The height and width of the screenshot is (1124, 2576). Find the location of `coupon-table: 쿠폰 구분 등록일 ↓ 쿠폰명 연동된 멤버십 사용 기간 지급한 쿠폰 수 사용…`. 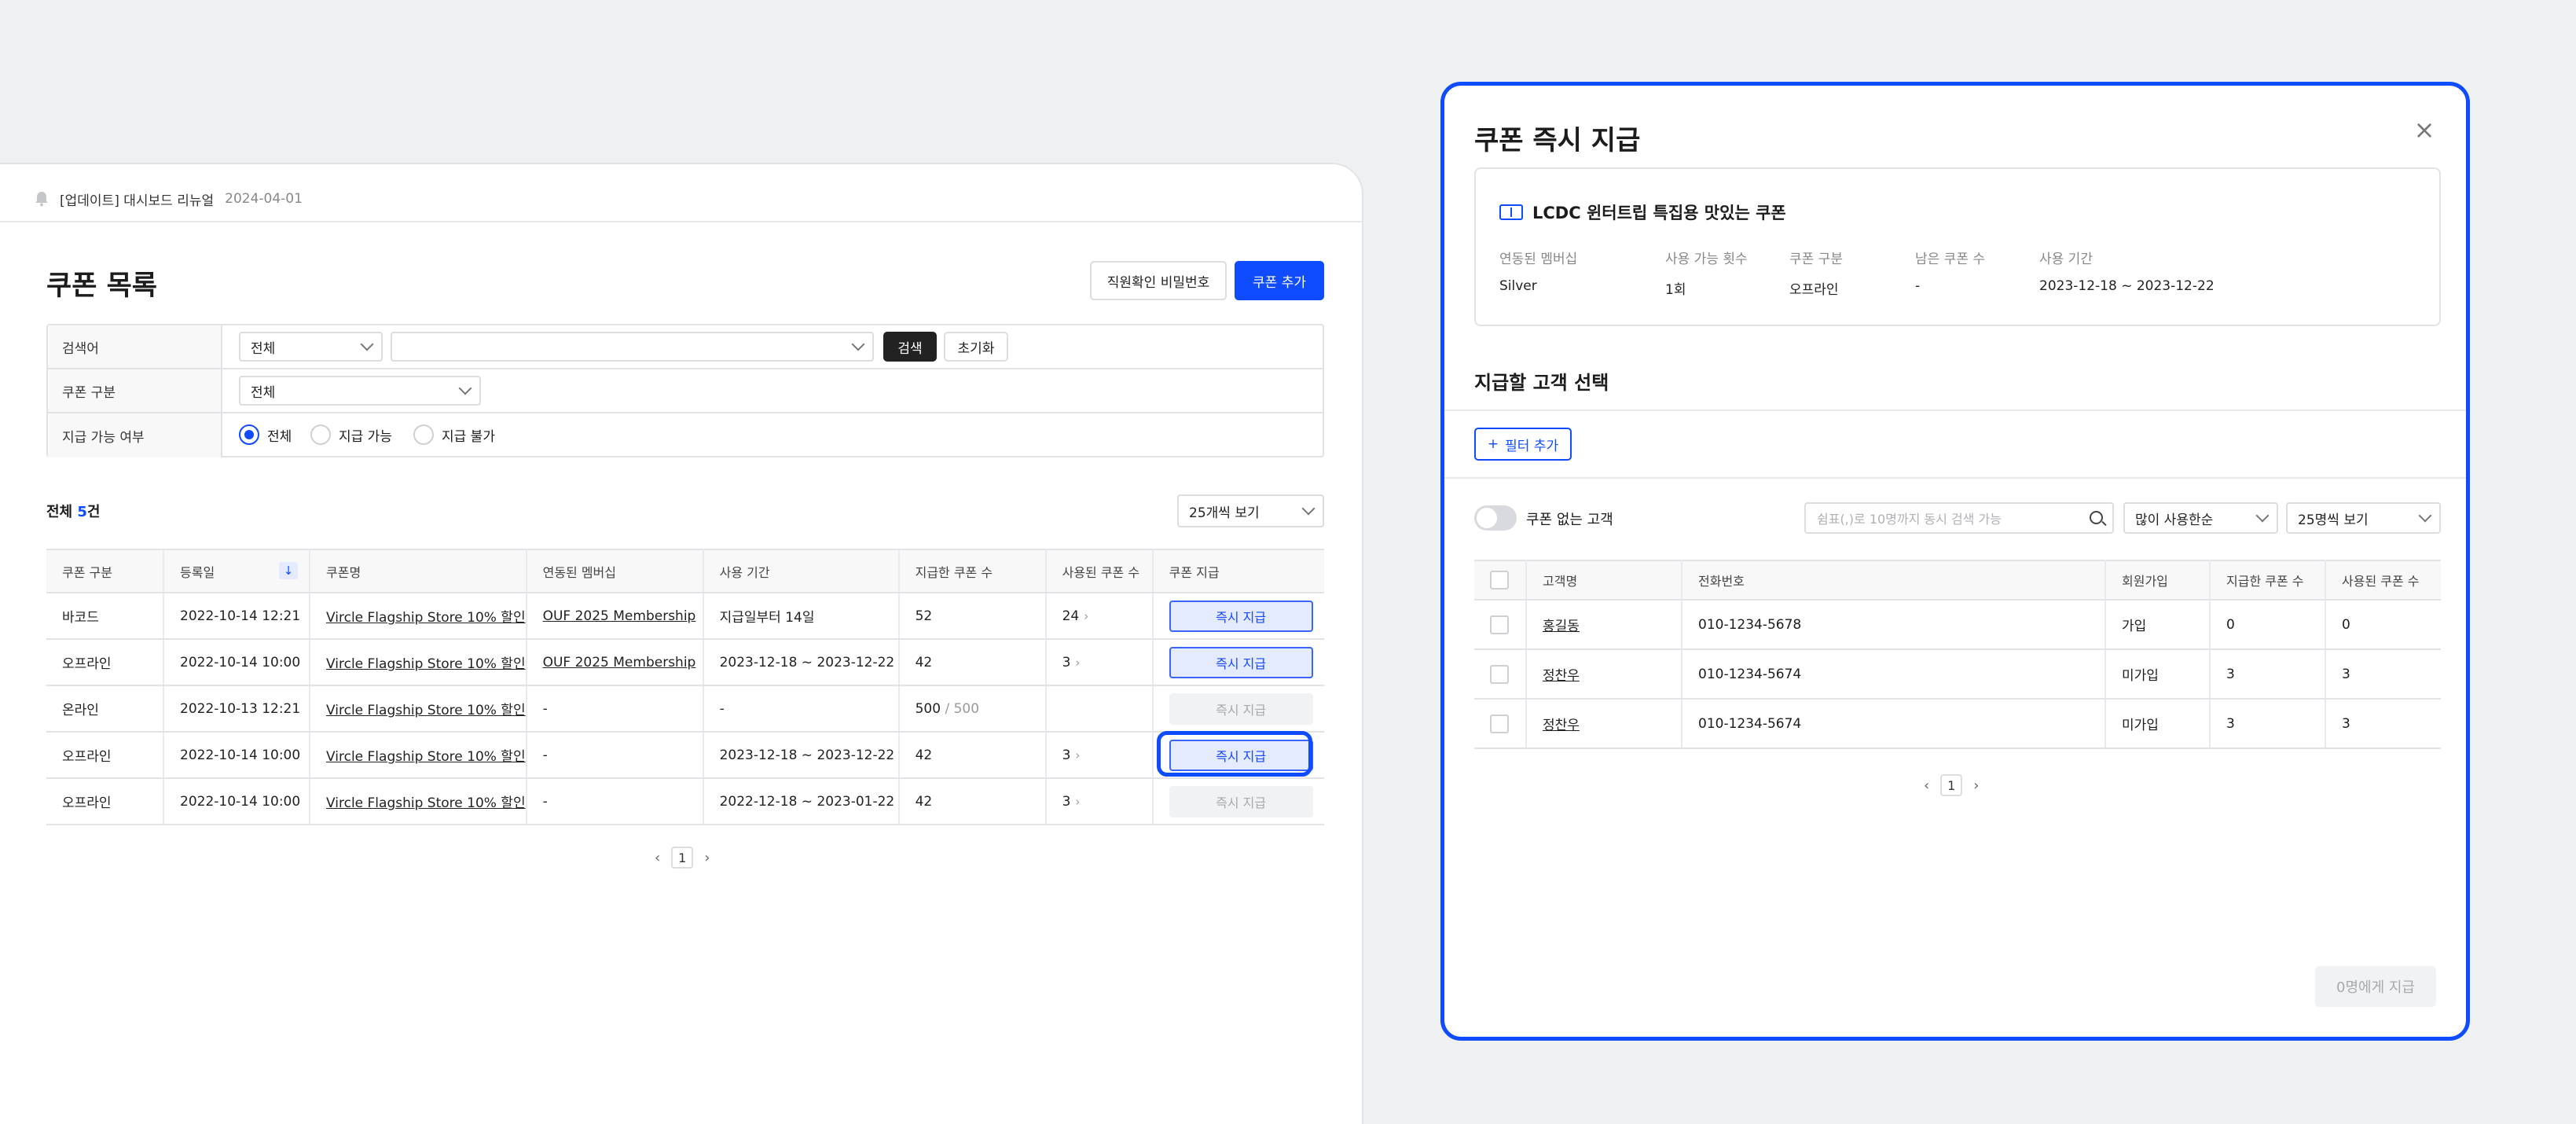

coupon-table: 쿠폰 구분 등록일 ↓ 쿠폰명 연동된 멤버십 사용 기간 지급한 쿠폰 수 사용… is located at coordinates (685, 687).